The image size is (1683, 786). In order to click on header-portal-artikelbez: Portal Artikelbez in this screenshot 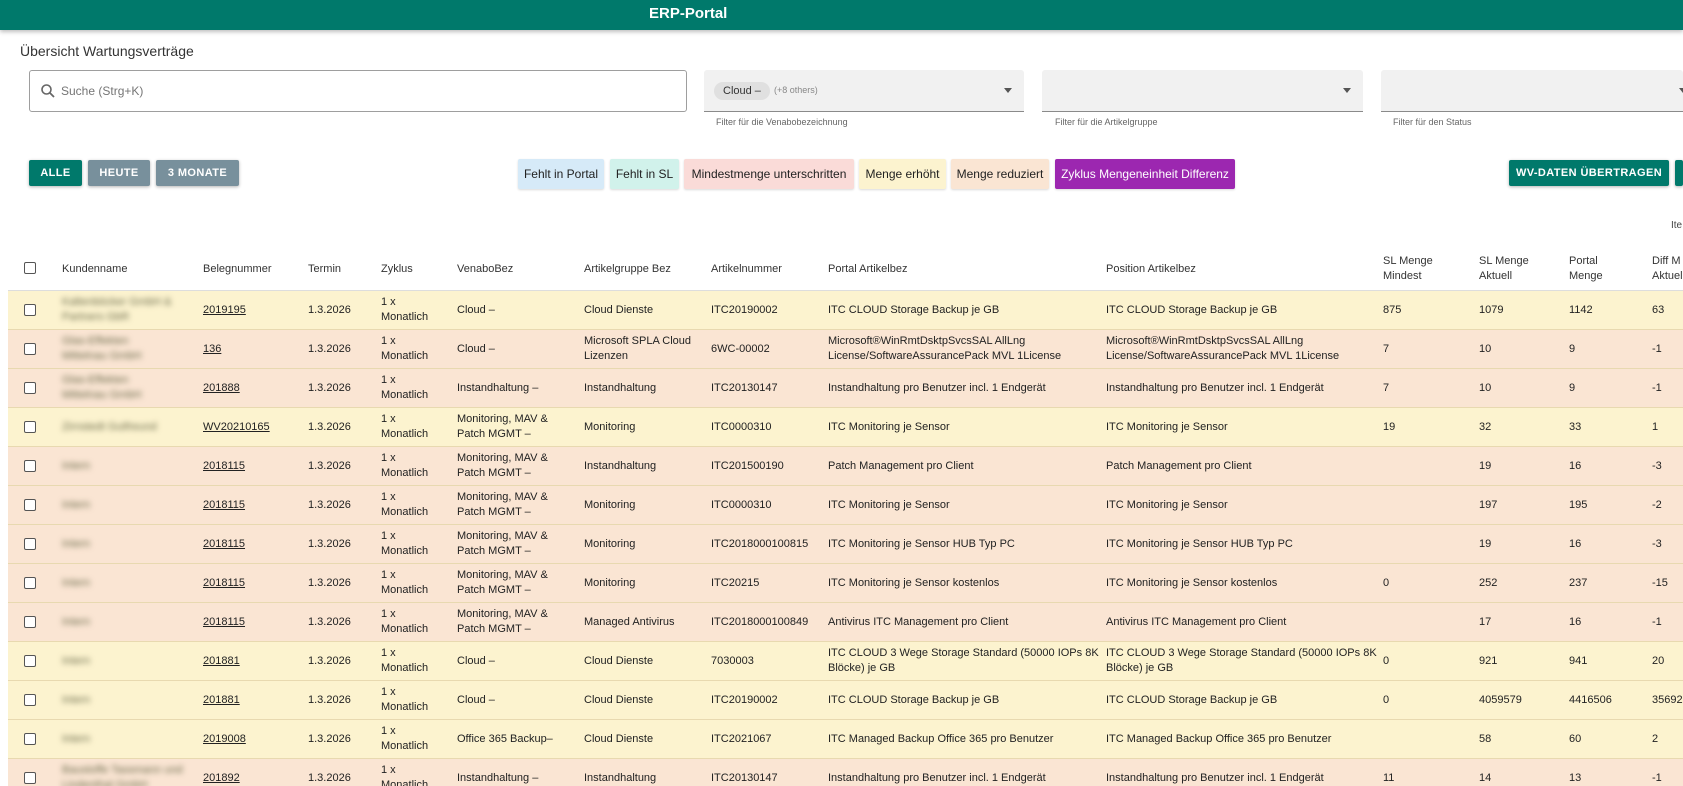, I will do `click(867, 269)`.